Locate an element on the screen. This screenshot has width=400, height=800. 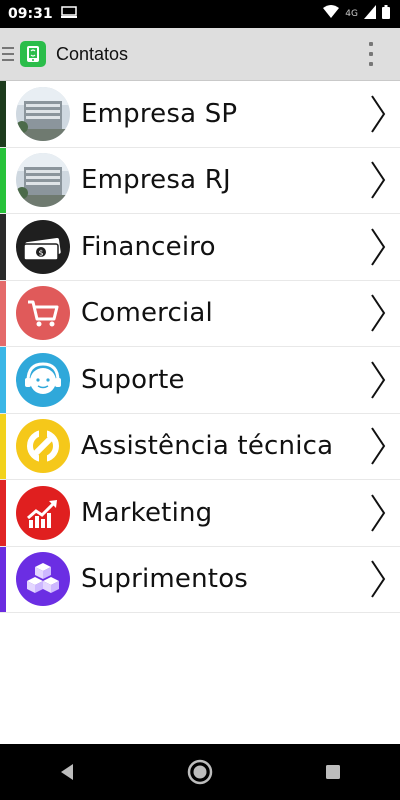
list-item-marketing: Marketing is located at coordinates (200, 513).